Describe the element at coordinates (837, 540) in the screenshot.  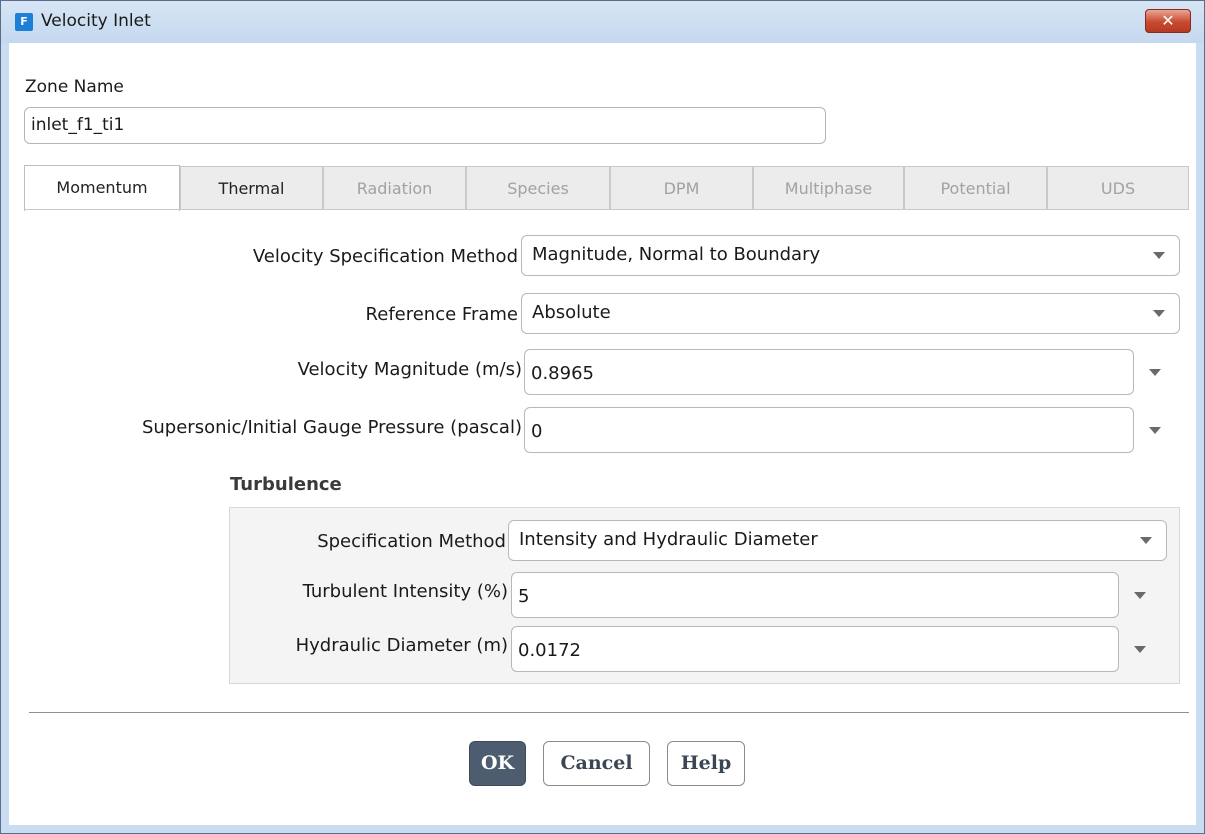
I see `turbulence-spec-method-dropdown: Intensity and Hydraulic Diameter` at that location.